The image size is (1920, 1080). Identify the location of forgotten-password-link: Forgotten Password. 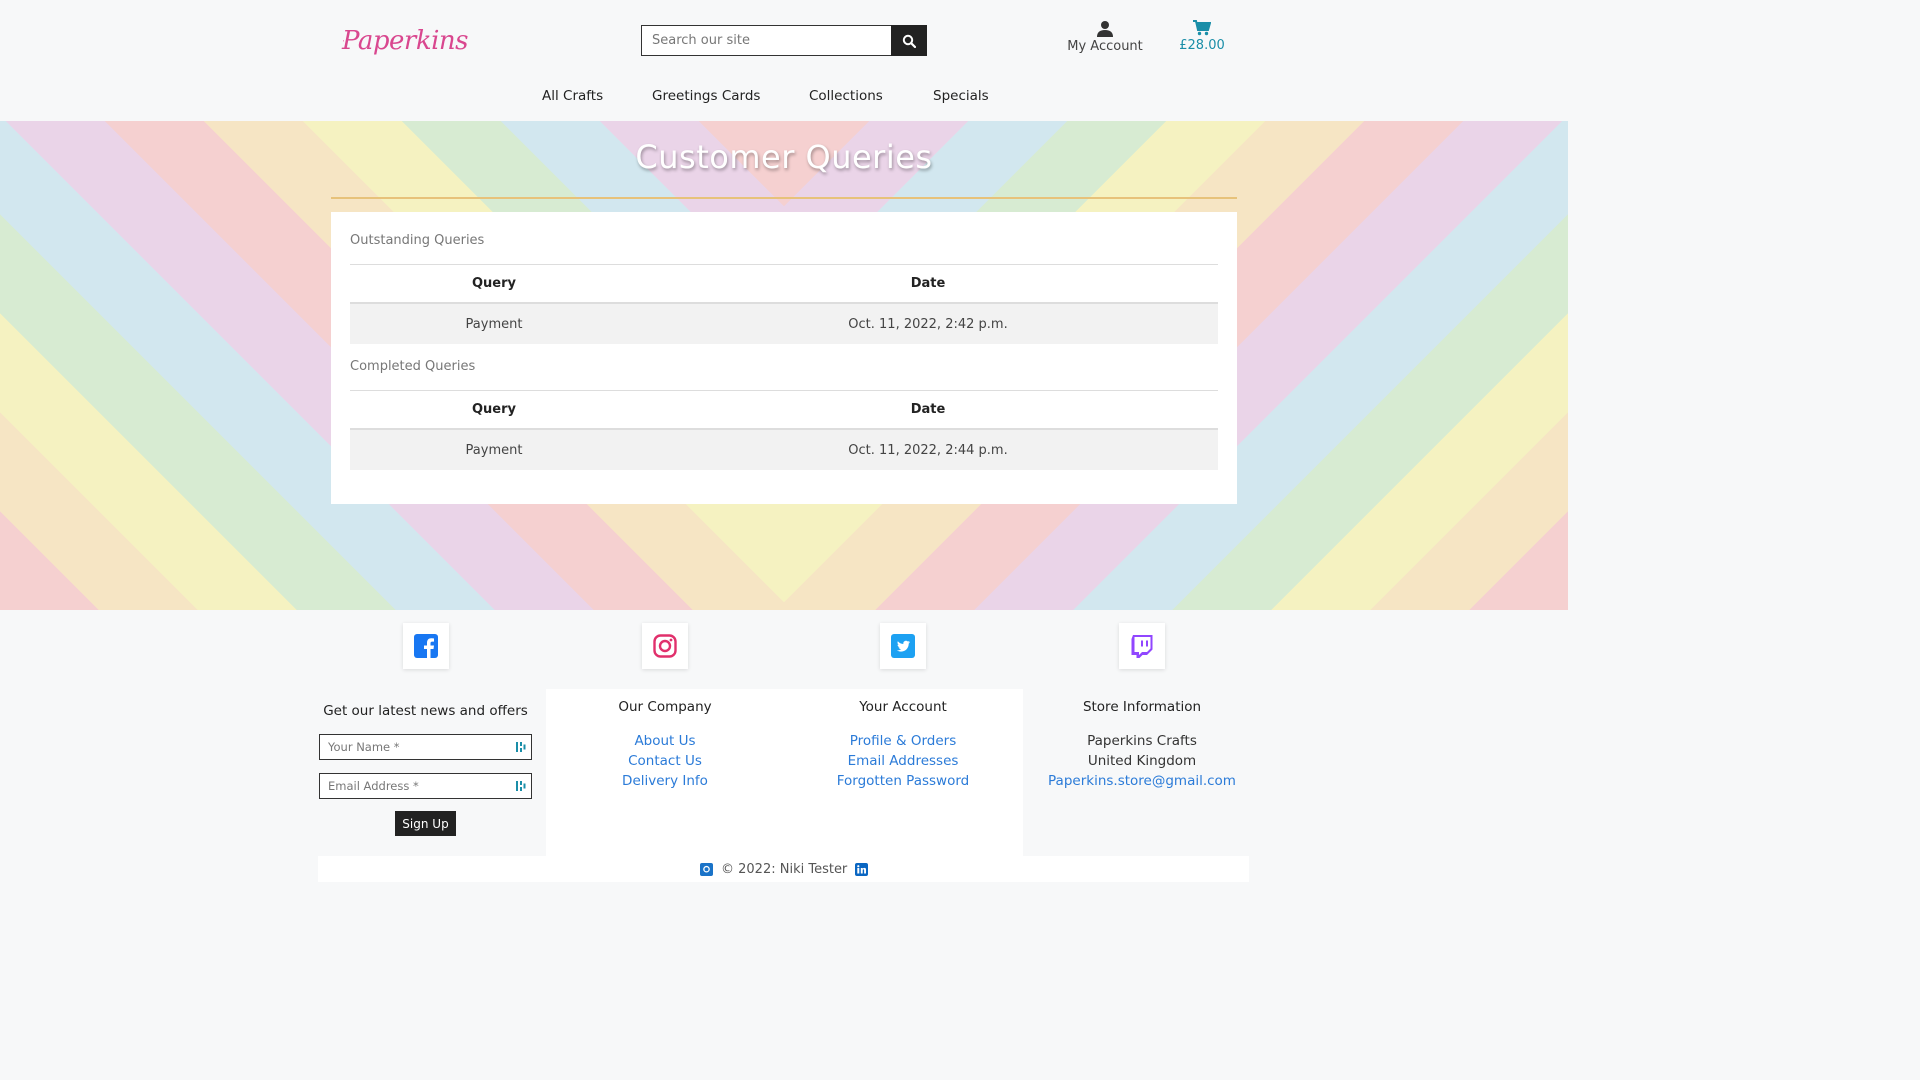
(903, 781).